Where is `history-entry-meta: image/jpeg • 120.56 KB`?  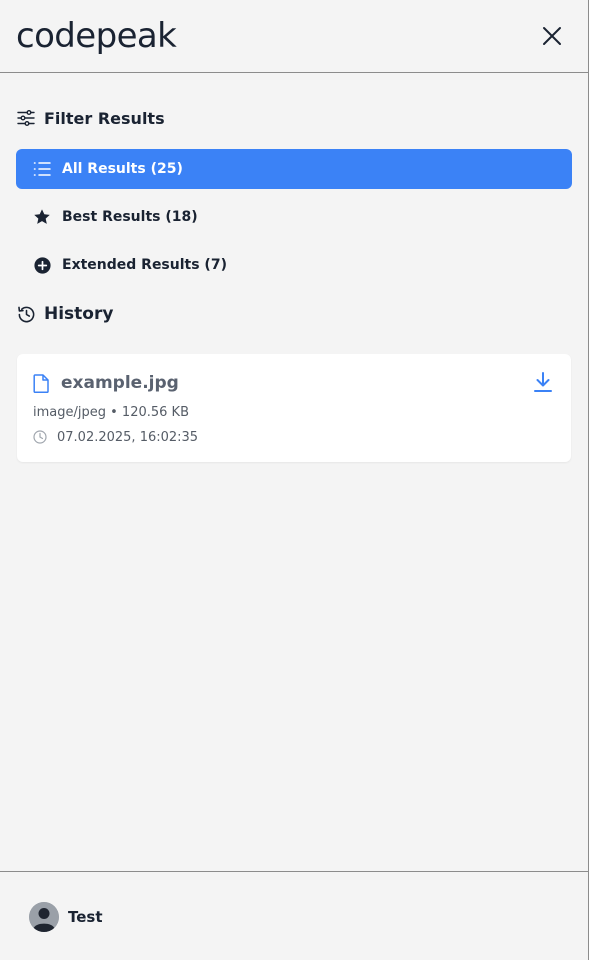
history-entry-meta: image/jpeg • 120.56 KB is located at coordinates (111, 412).